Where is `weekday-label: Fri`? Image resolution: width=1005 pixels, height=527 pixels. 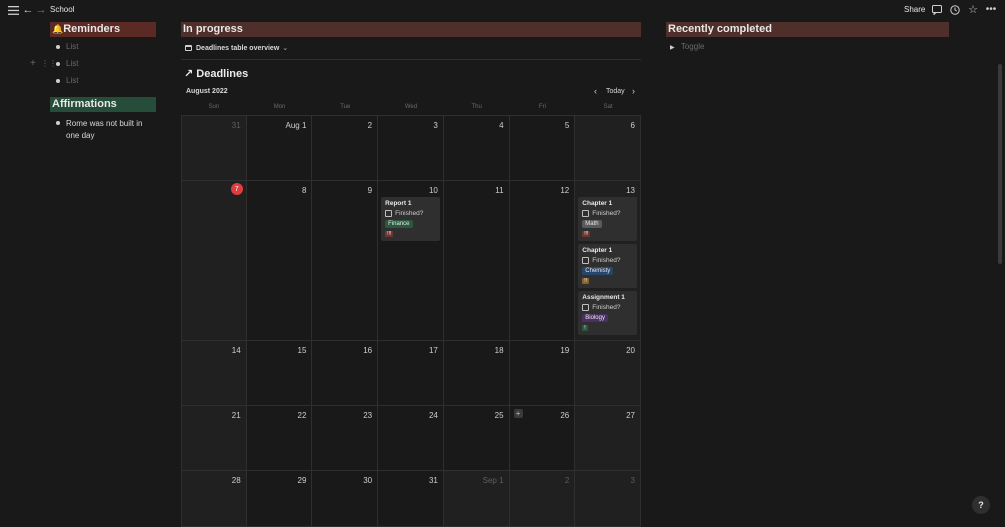 weekday-label: Fri is located at coordinates (542, 107).